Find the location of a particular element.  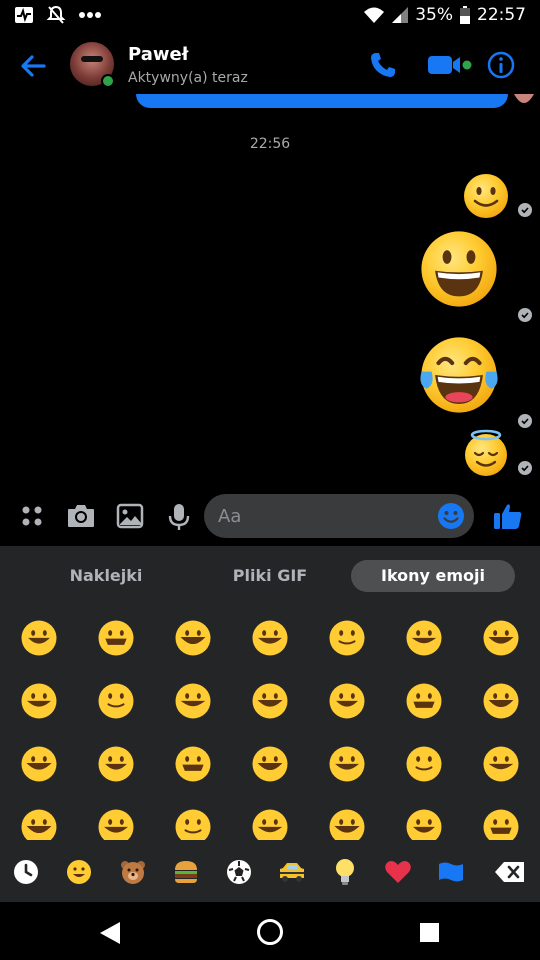

activity-ball-icon is located at coordinates (239, 872).